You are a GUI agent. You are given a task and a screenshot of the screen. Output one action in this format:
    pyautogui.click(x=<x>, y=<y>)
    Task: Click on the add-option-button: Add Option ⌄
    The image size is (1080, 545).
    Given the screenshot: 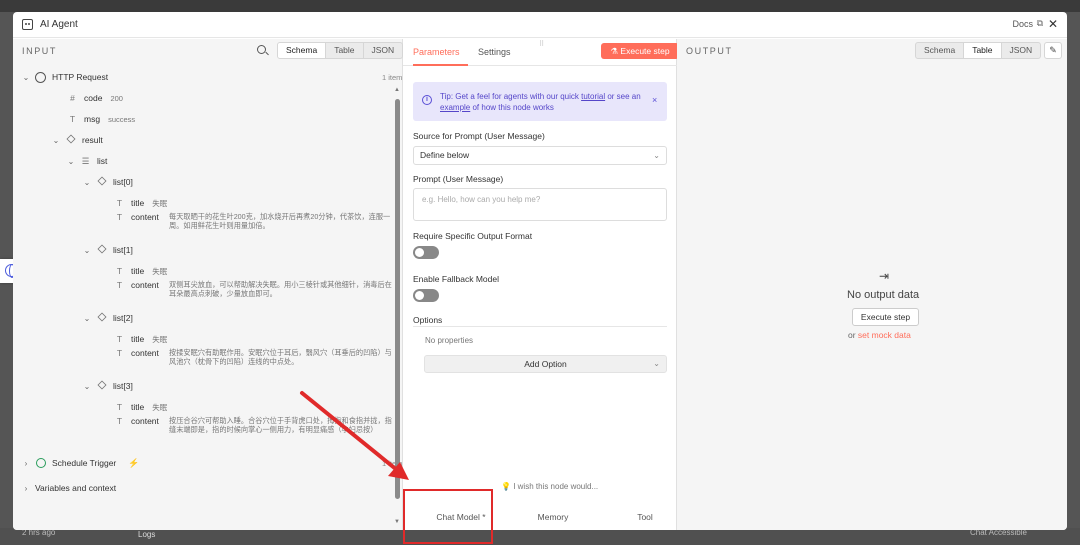 What is the action you would take?
    pyautogui.click(x=545, y=364)
    